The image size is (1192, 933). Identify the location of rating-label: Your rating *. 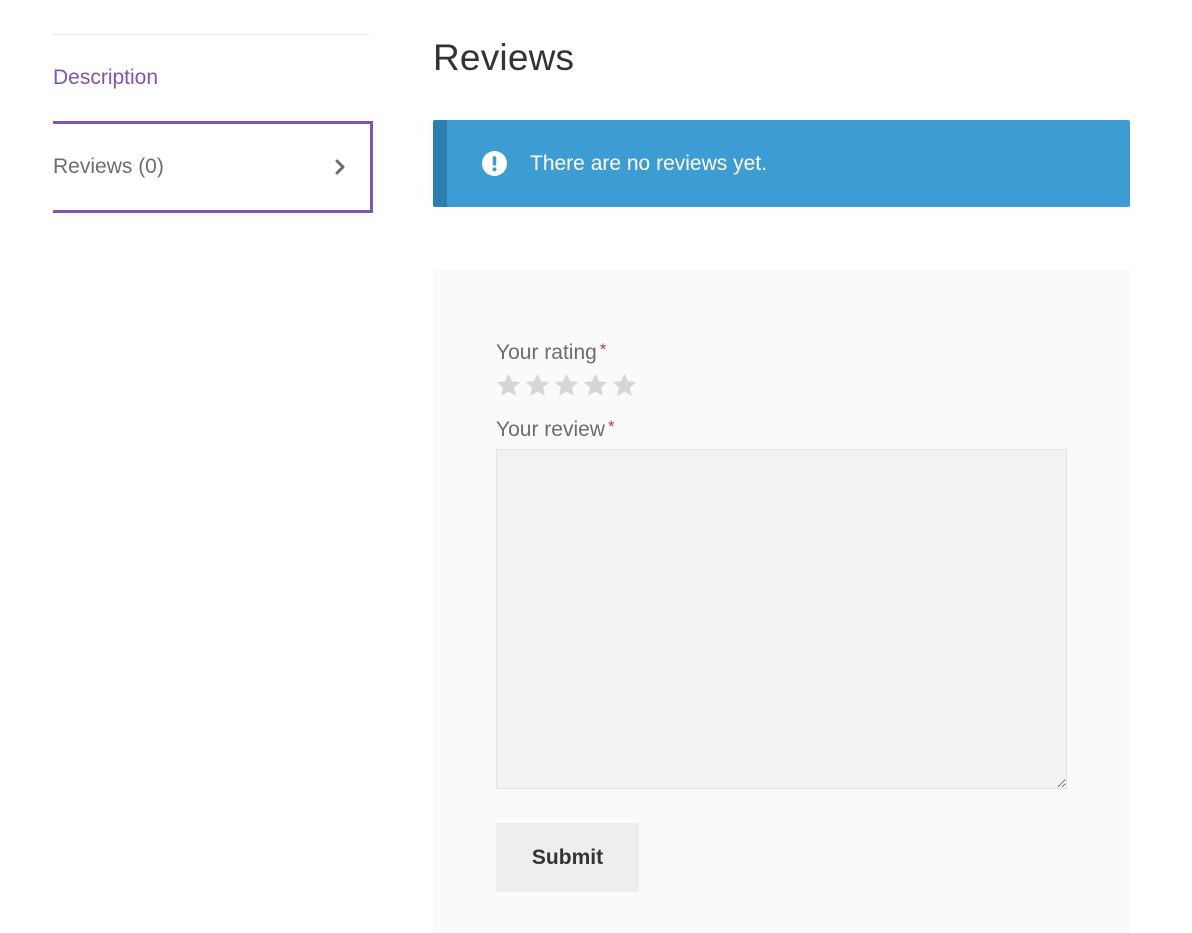
(551, 352).